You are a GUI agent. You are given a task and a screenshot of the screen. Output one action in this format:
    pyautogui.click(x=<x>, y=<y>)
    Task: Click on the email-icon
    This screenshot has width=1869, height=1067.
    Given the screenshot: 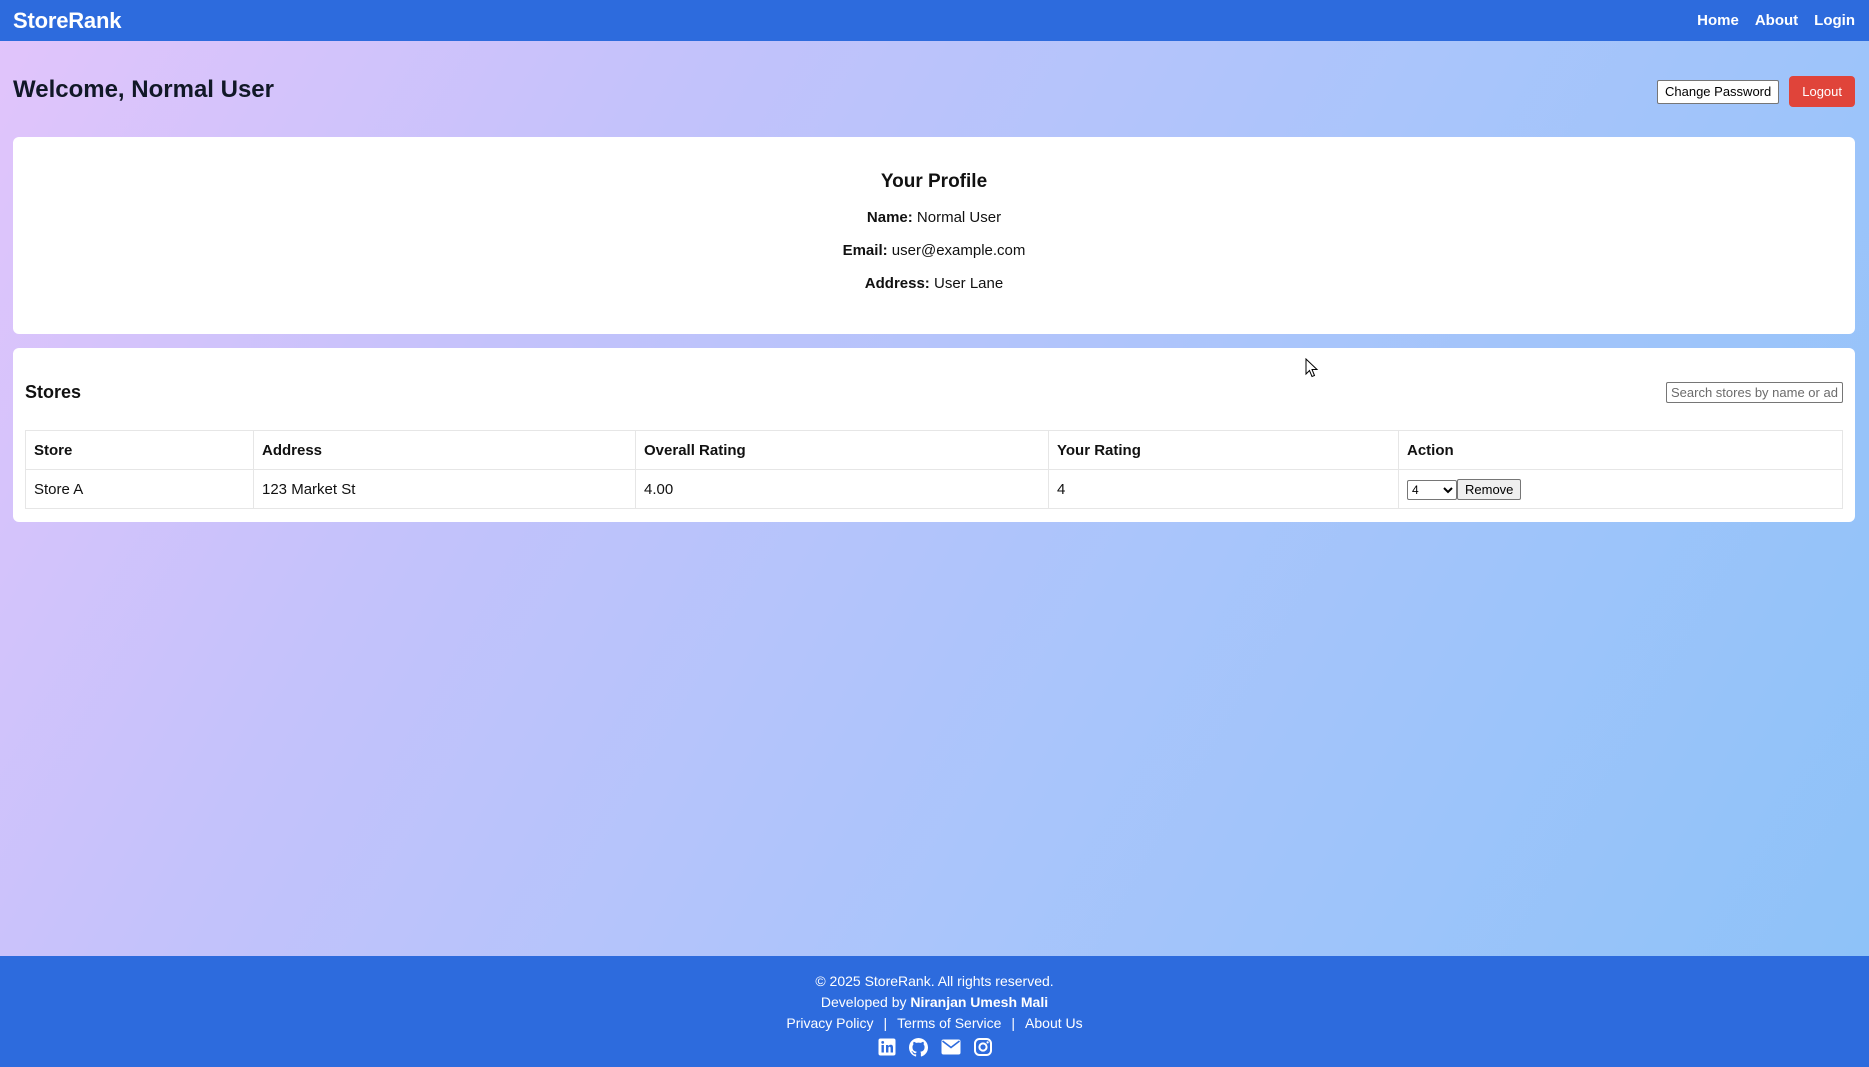 What is the action you would take?
    pyautogui.click(x=951, y=1047)
    